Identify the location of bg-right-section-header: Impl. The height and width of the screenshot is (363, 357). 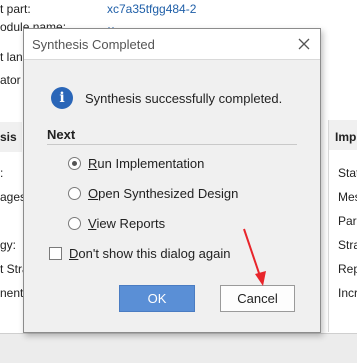
(343, 135).